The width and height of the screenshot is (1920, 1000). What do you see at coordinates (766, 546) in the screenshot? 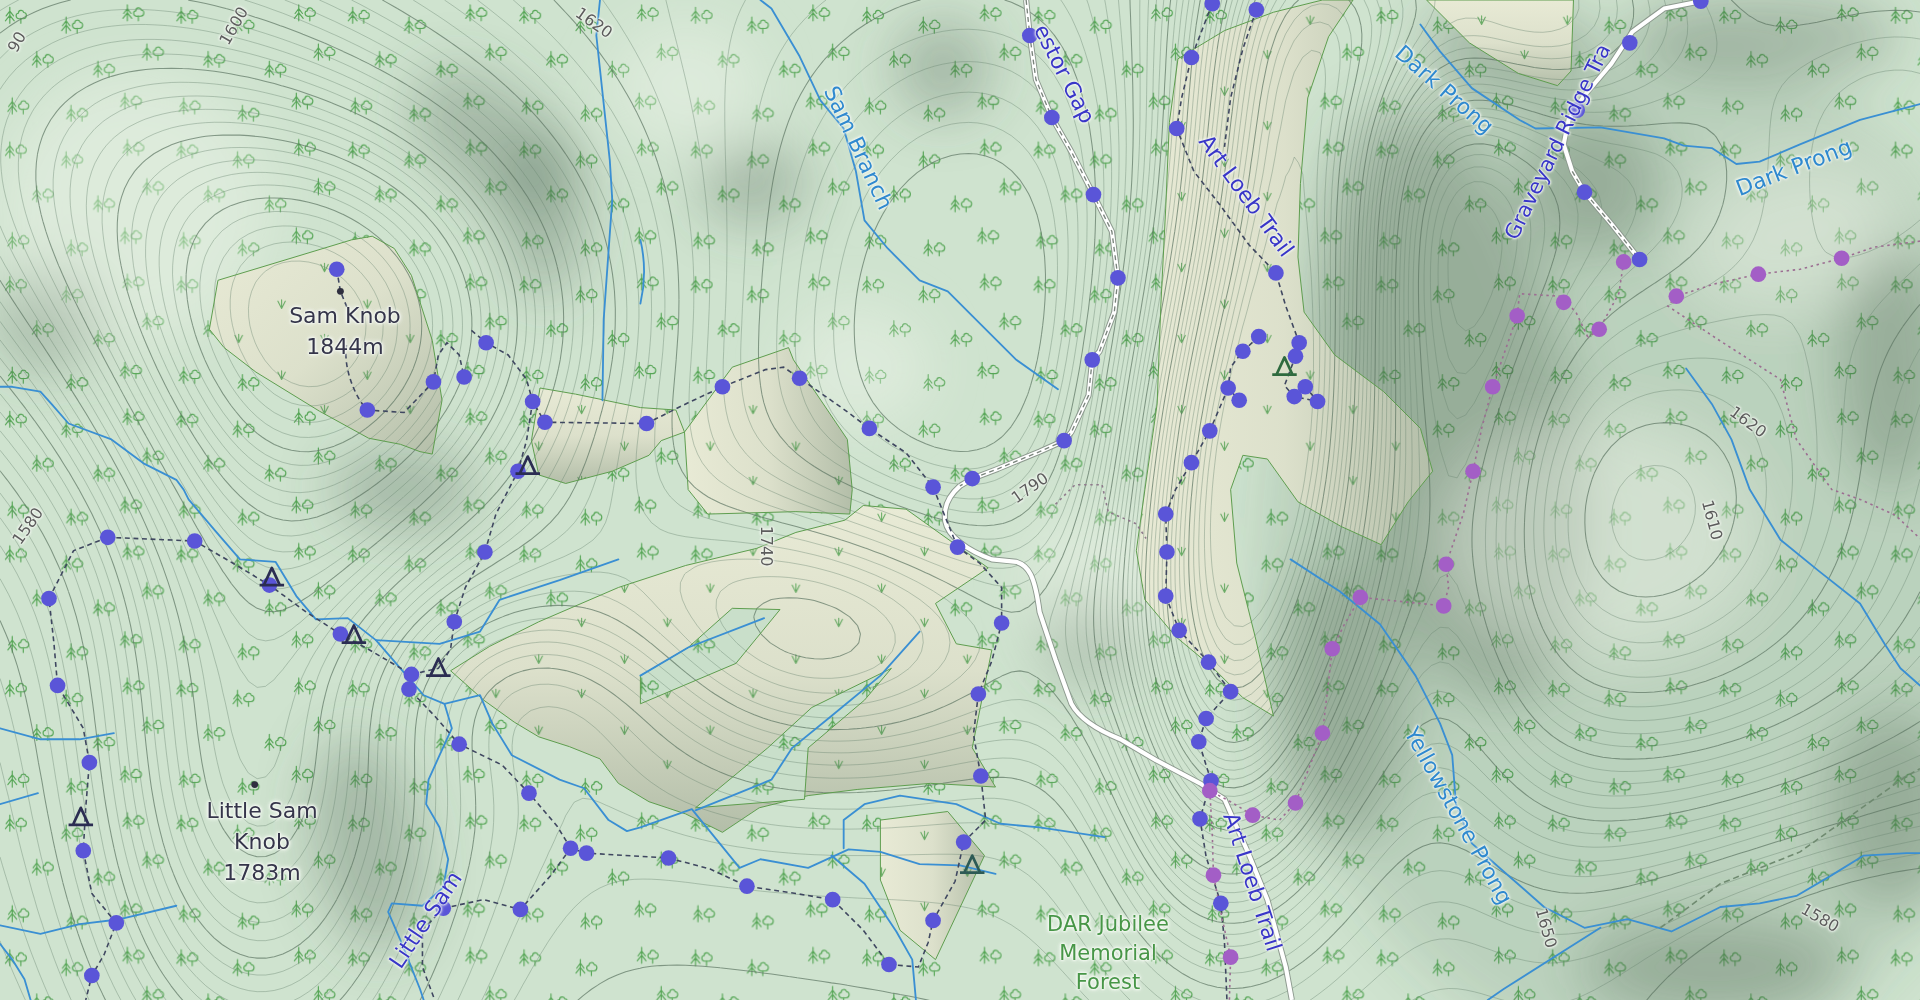
I see `contour-label: 1740` at bounding box center [766, 546].